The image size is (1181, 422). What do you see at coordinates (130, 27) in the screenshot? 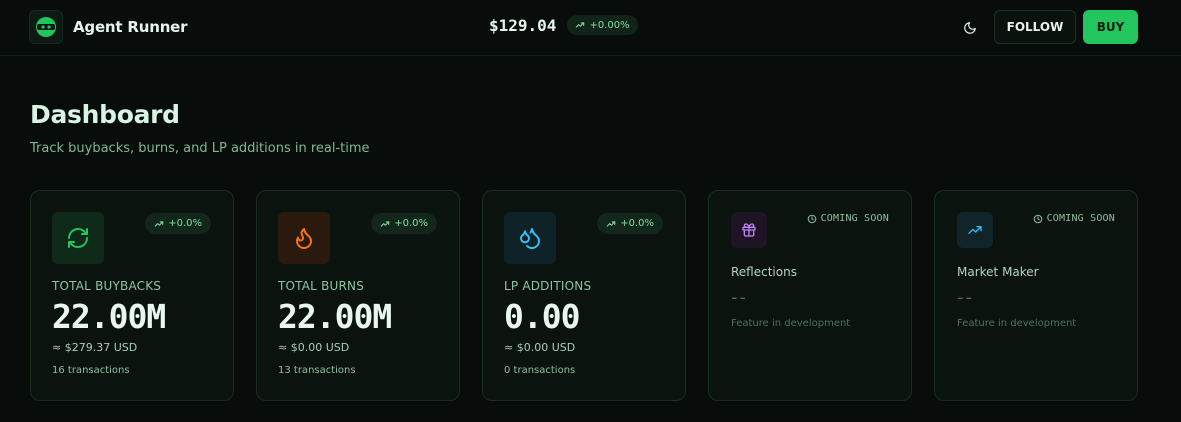
I see `app-name: Agent Runner` at bounding box center [130, 27].